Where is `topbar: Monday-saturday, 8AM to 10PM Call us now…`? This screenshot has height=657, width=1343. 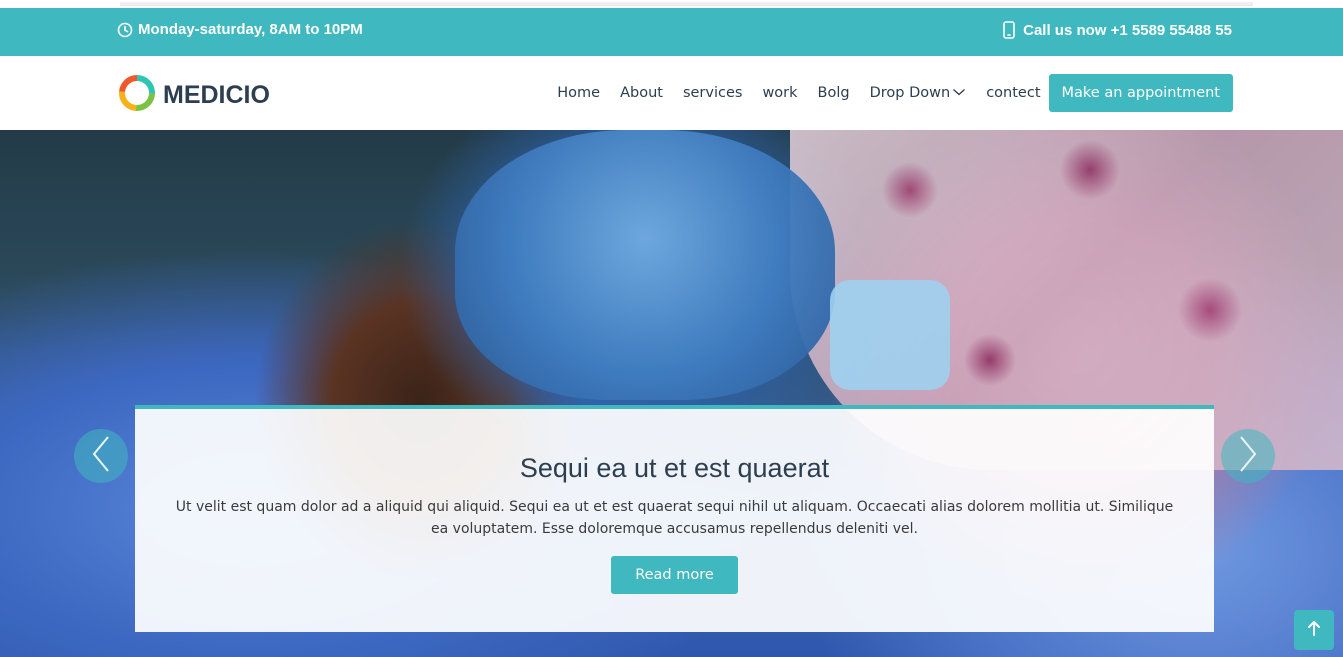 topbar: Monday-saturday, 8AM to 10PM Call us now… is located at coordinates (671, 32).